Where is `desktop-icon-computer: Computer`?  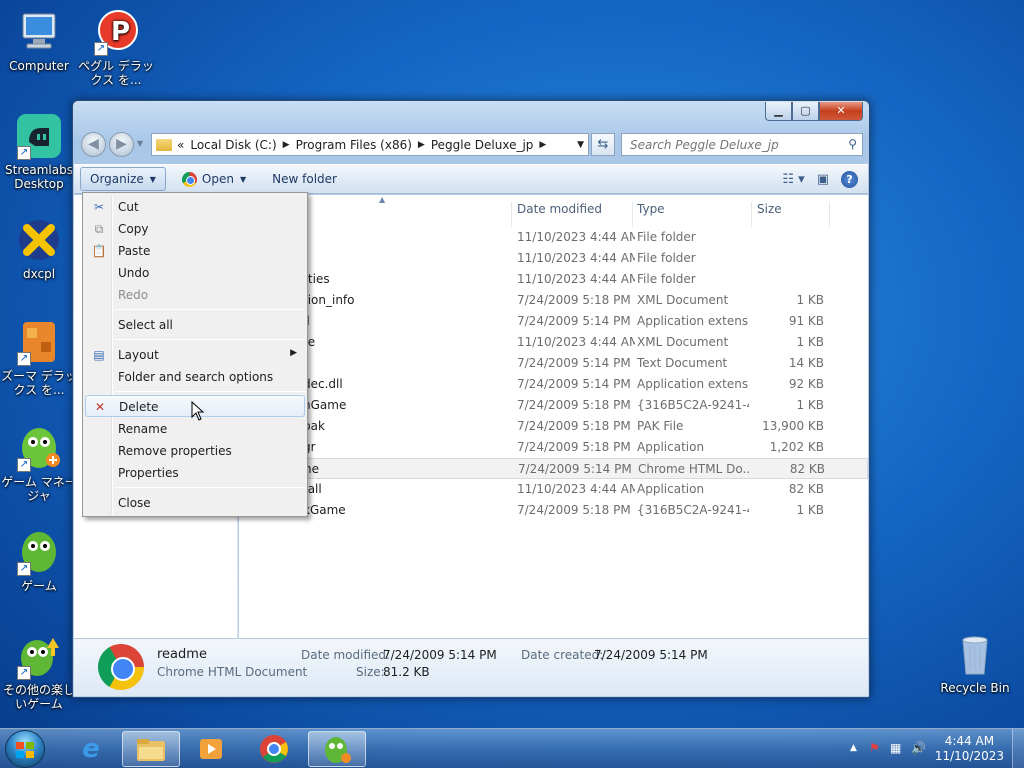 desktop-icon-computer: Computer is located at coordinates (39, 40).